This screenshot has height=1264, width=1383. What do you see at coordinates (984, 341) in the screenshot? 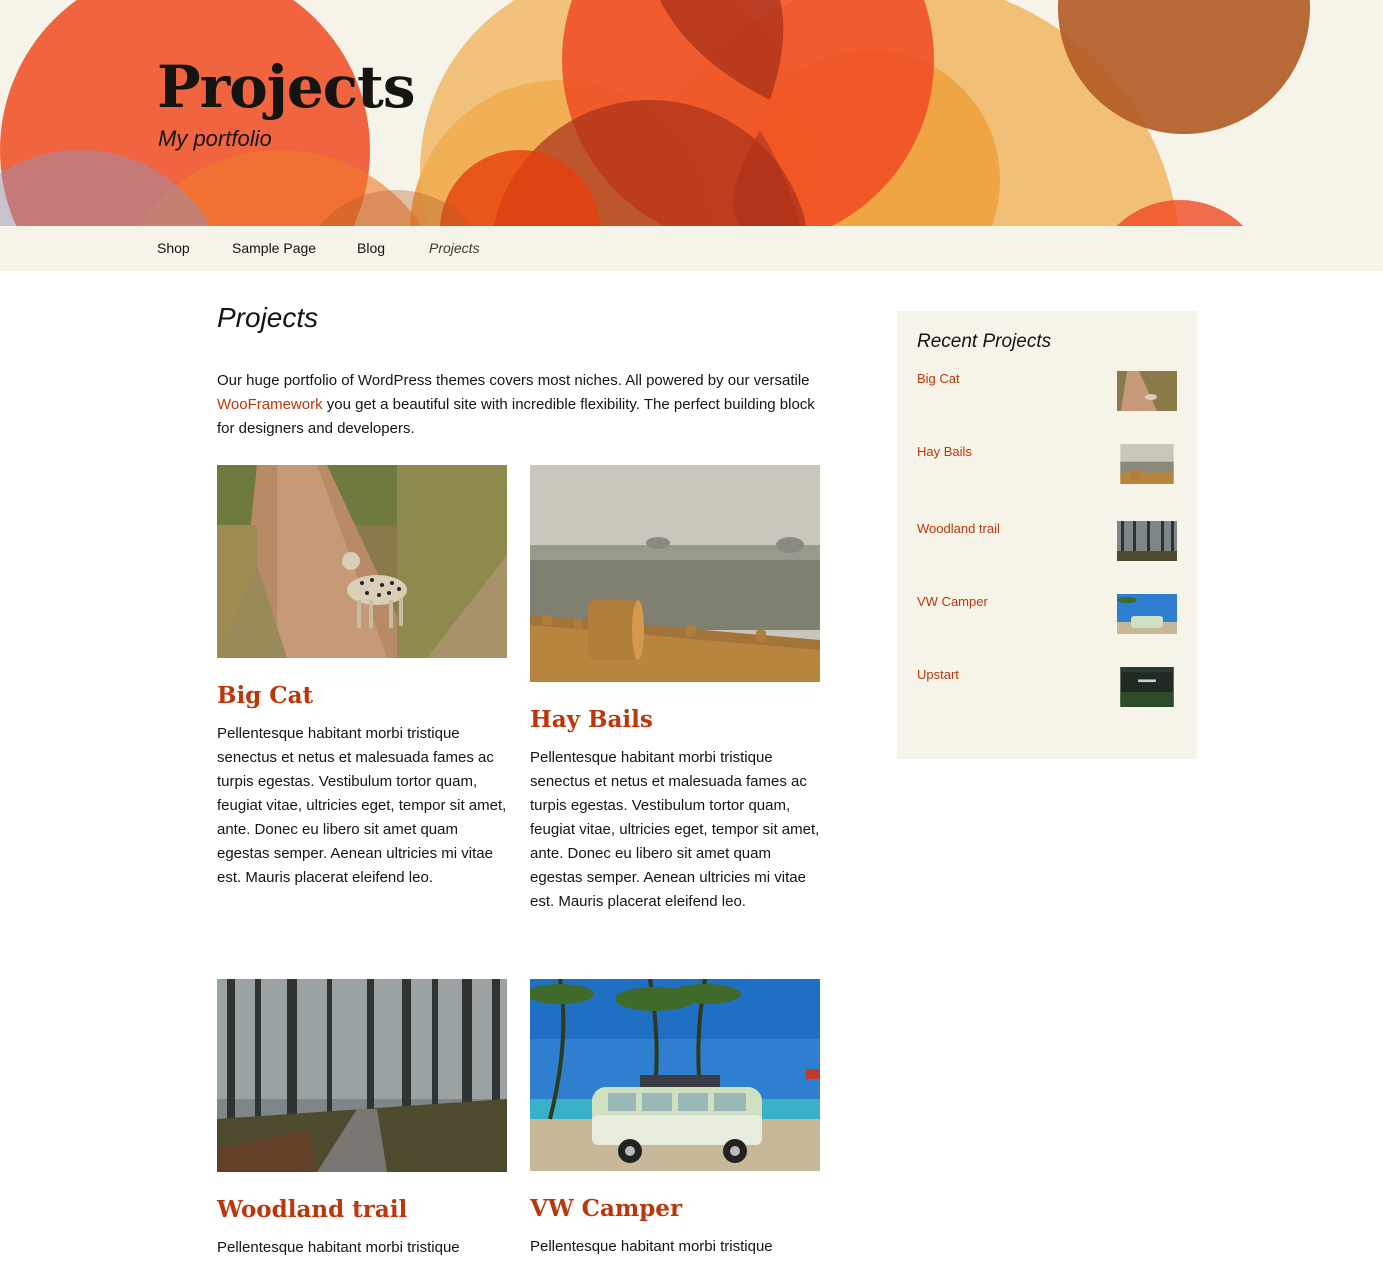
I see `widget-title: Recent Projects` at bounding box center [984, 341].